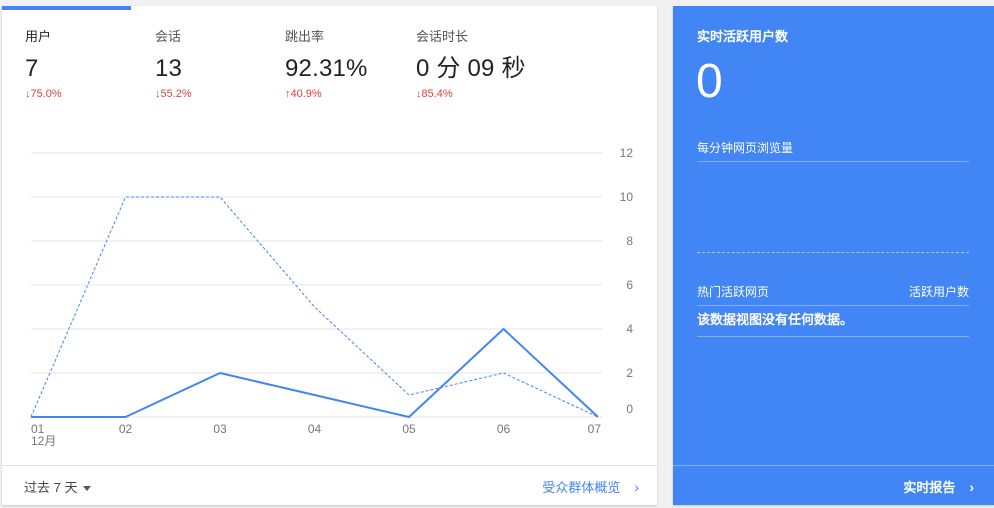 This screenshot has height=508, width=994. Describe the element at coordinates (833, 294) in the screenshot. I see `top-pages-table-header: 热门活跃网页 活跃用户数` at that location.